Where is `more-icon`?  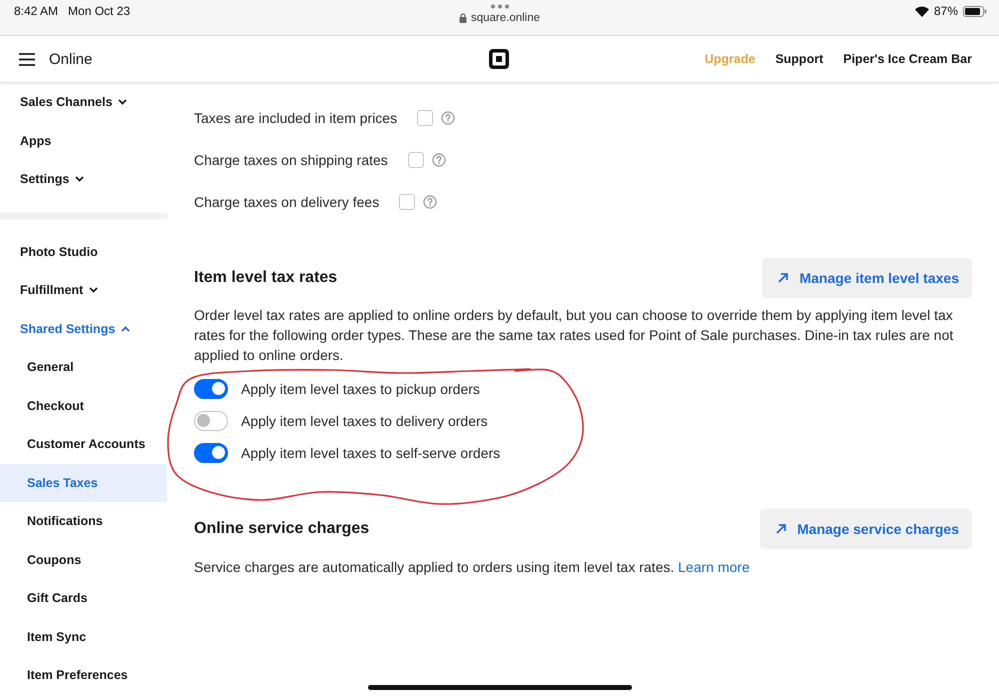 more-icon is located at coordinates (500, 6).